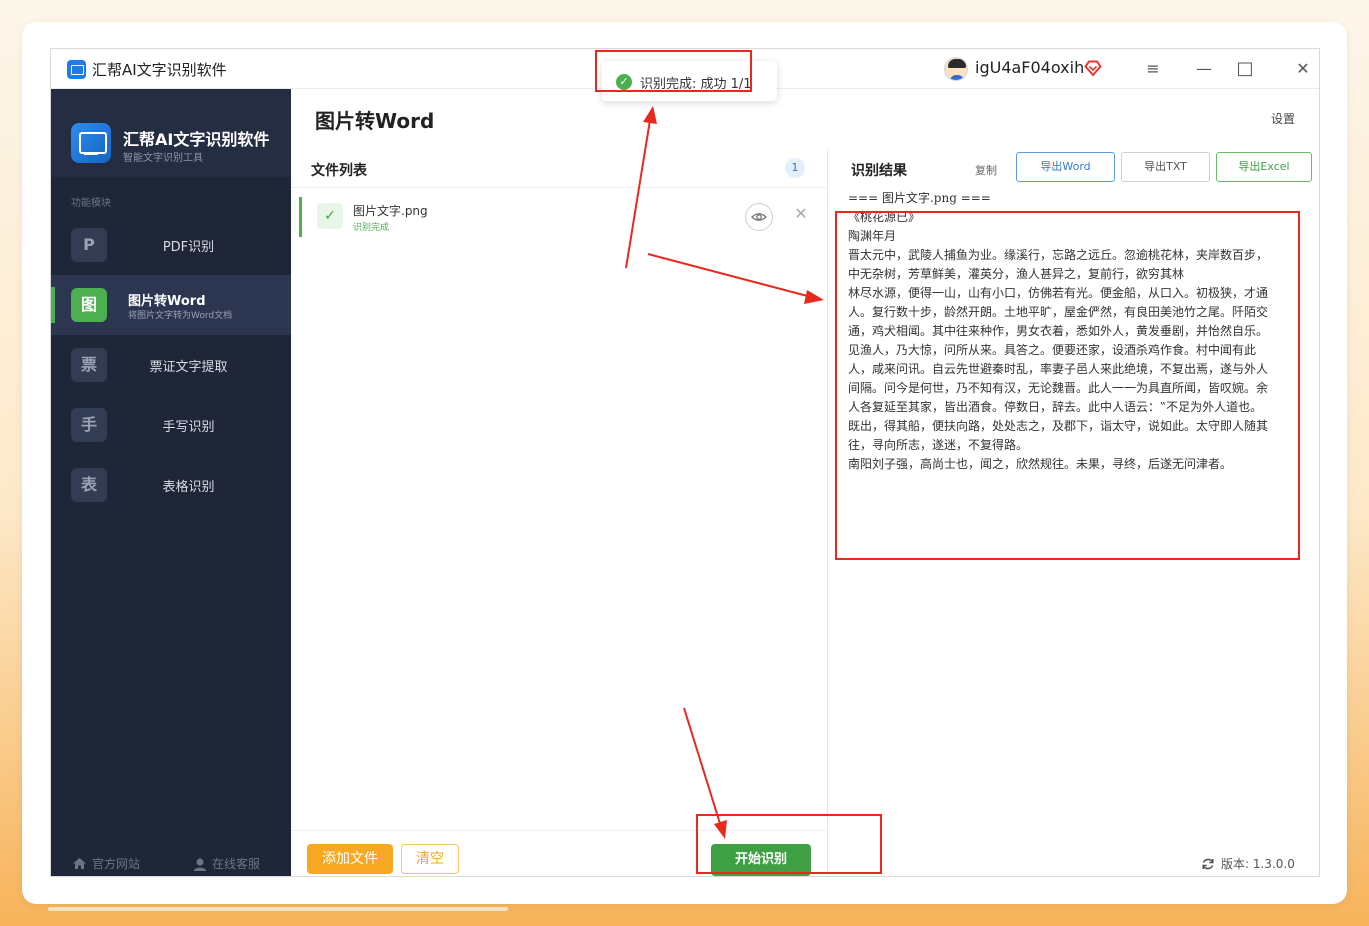 The width and height of the screenshot is (1369, 926). Describe the element at coordinates (89, 485) in the screenshot. I see `table-icon: 表` at that location.